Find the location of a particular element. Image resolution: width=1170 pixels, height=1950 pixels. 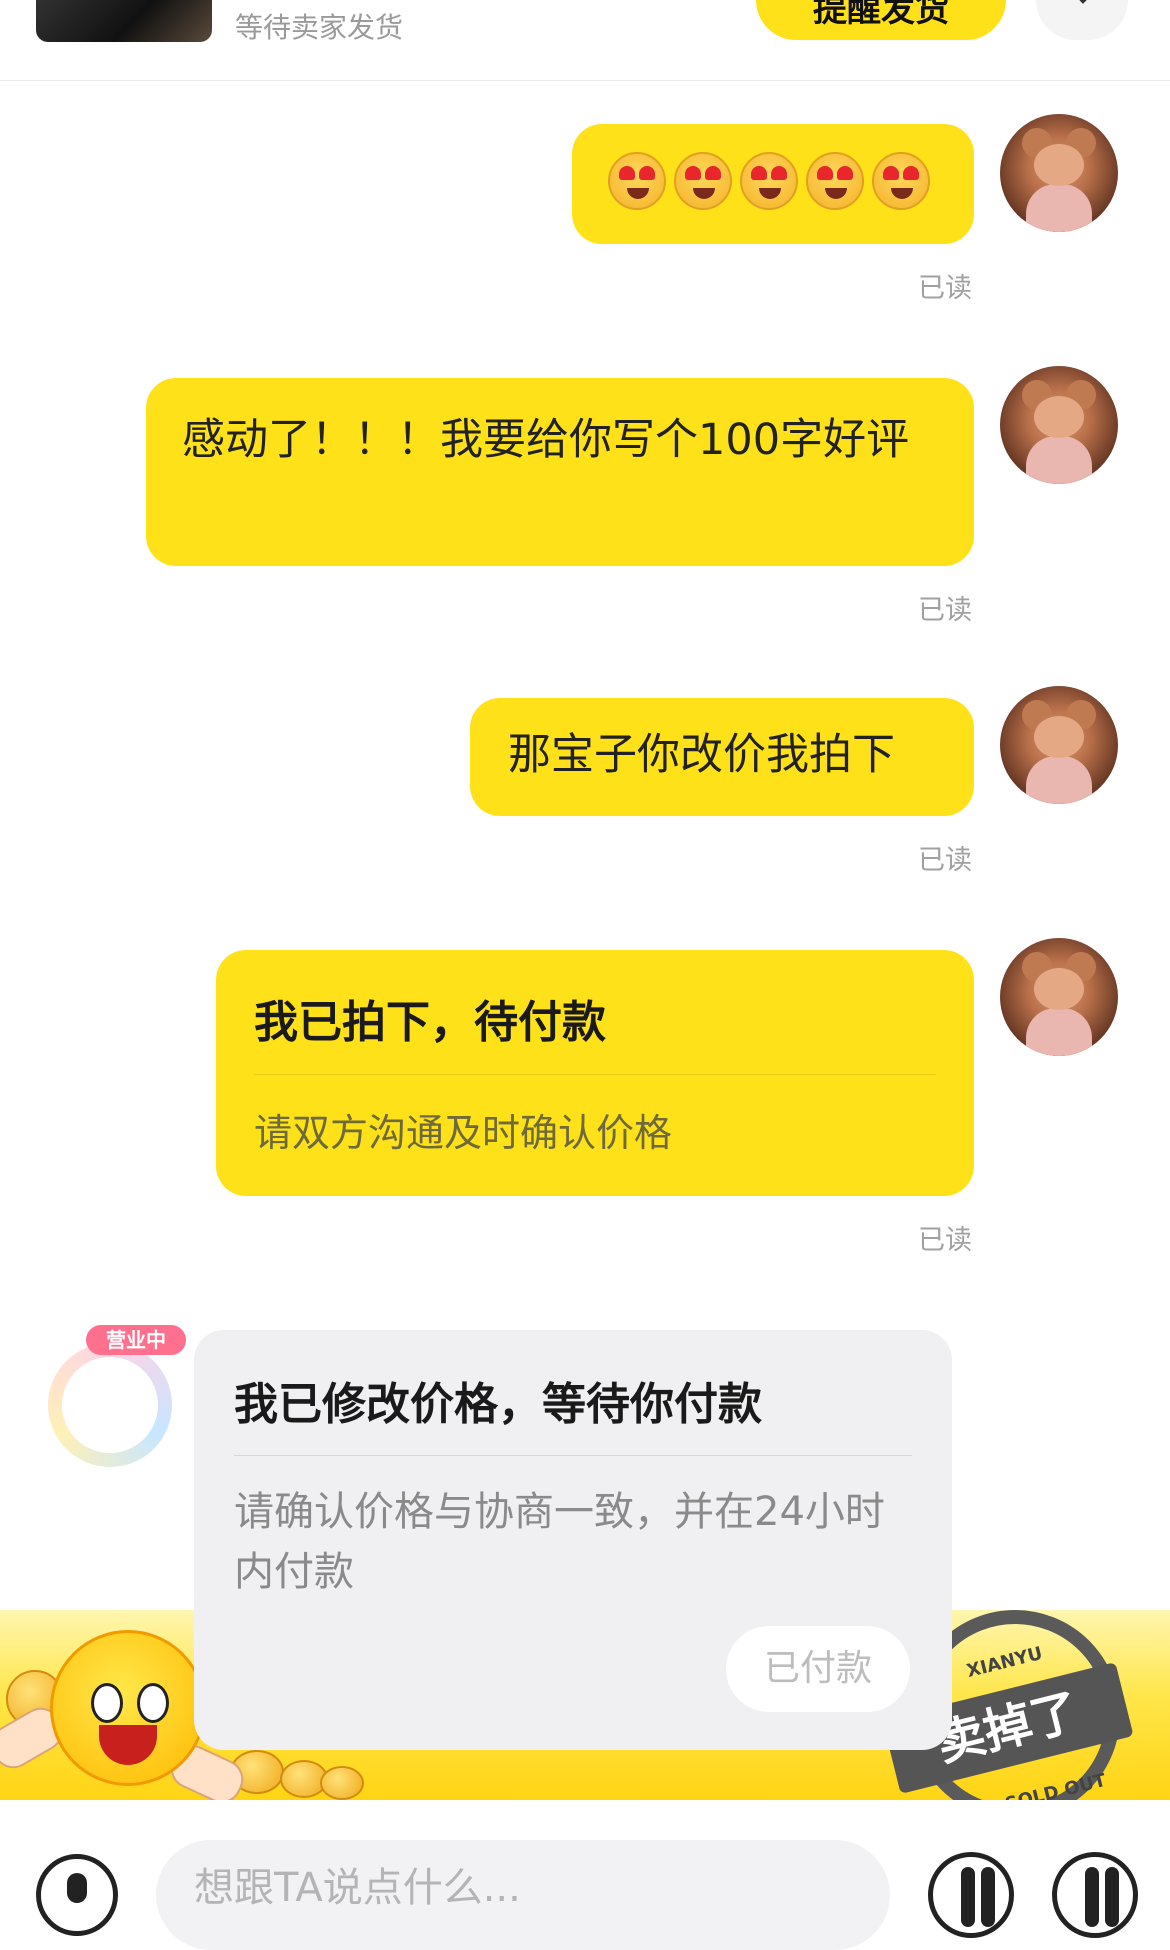

more-button is located at coordinates (1082, 20).